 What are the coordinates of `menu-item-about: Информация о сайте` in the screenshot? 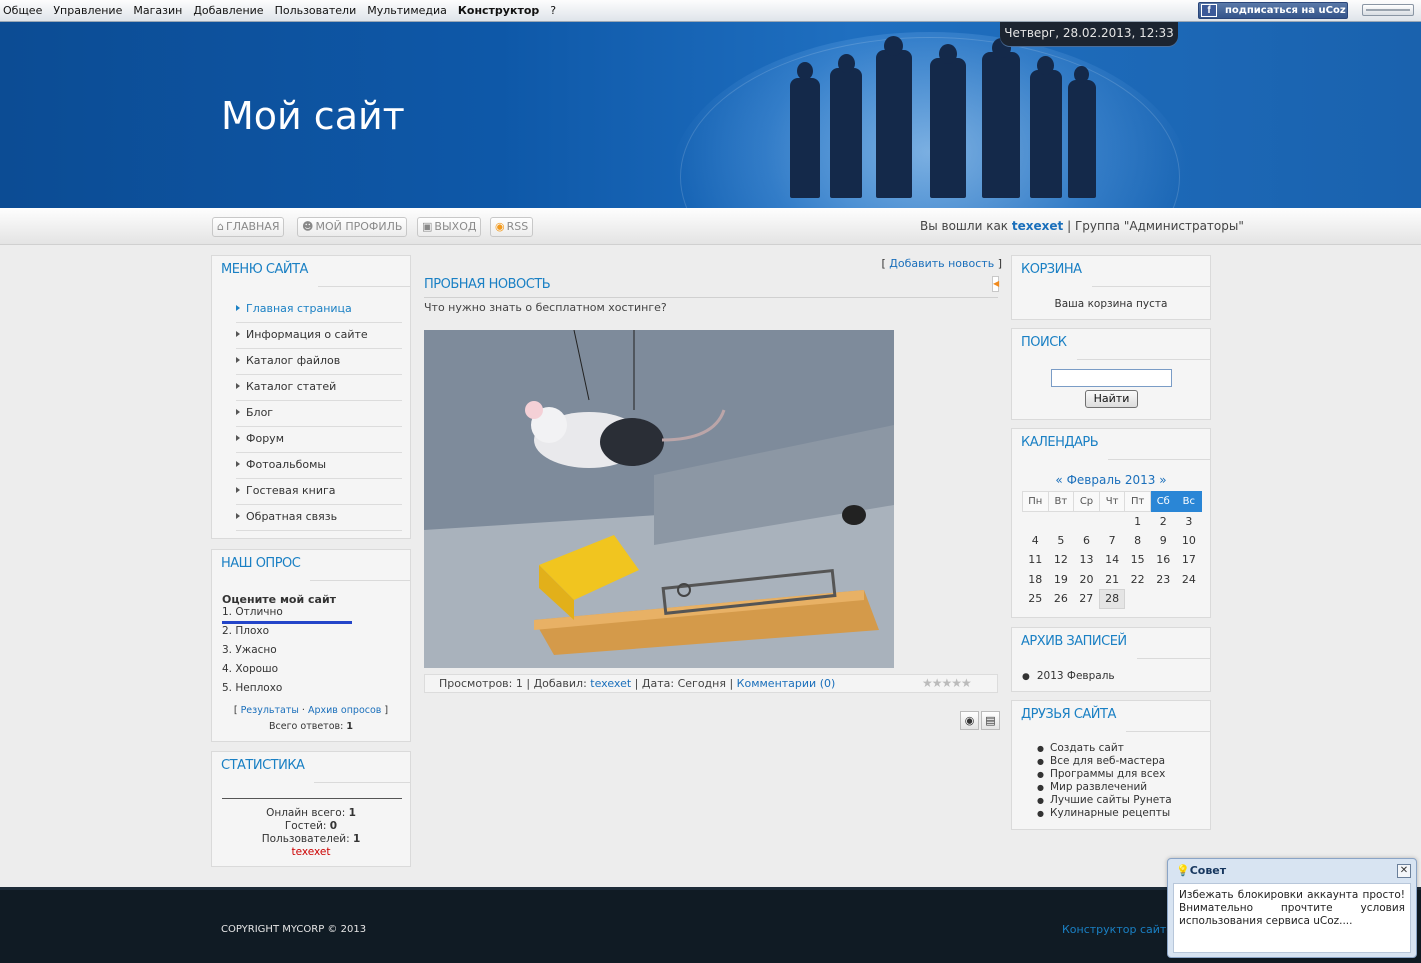 It's located at (319, 336).